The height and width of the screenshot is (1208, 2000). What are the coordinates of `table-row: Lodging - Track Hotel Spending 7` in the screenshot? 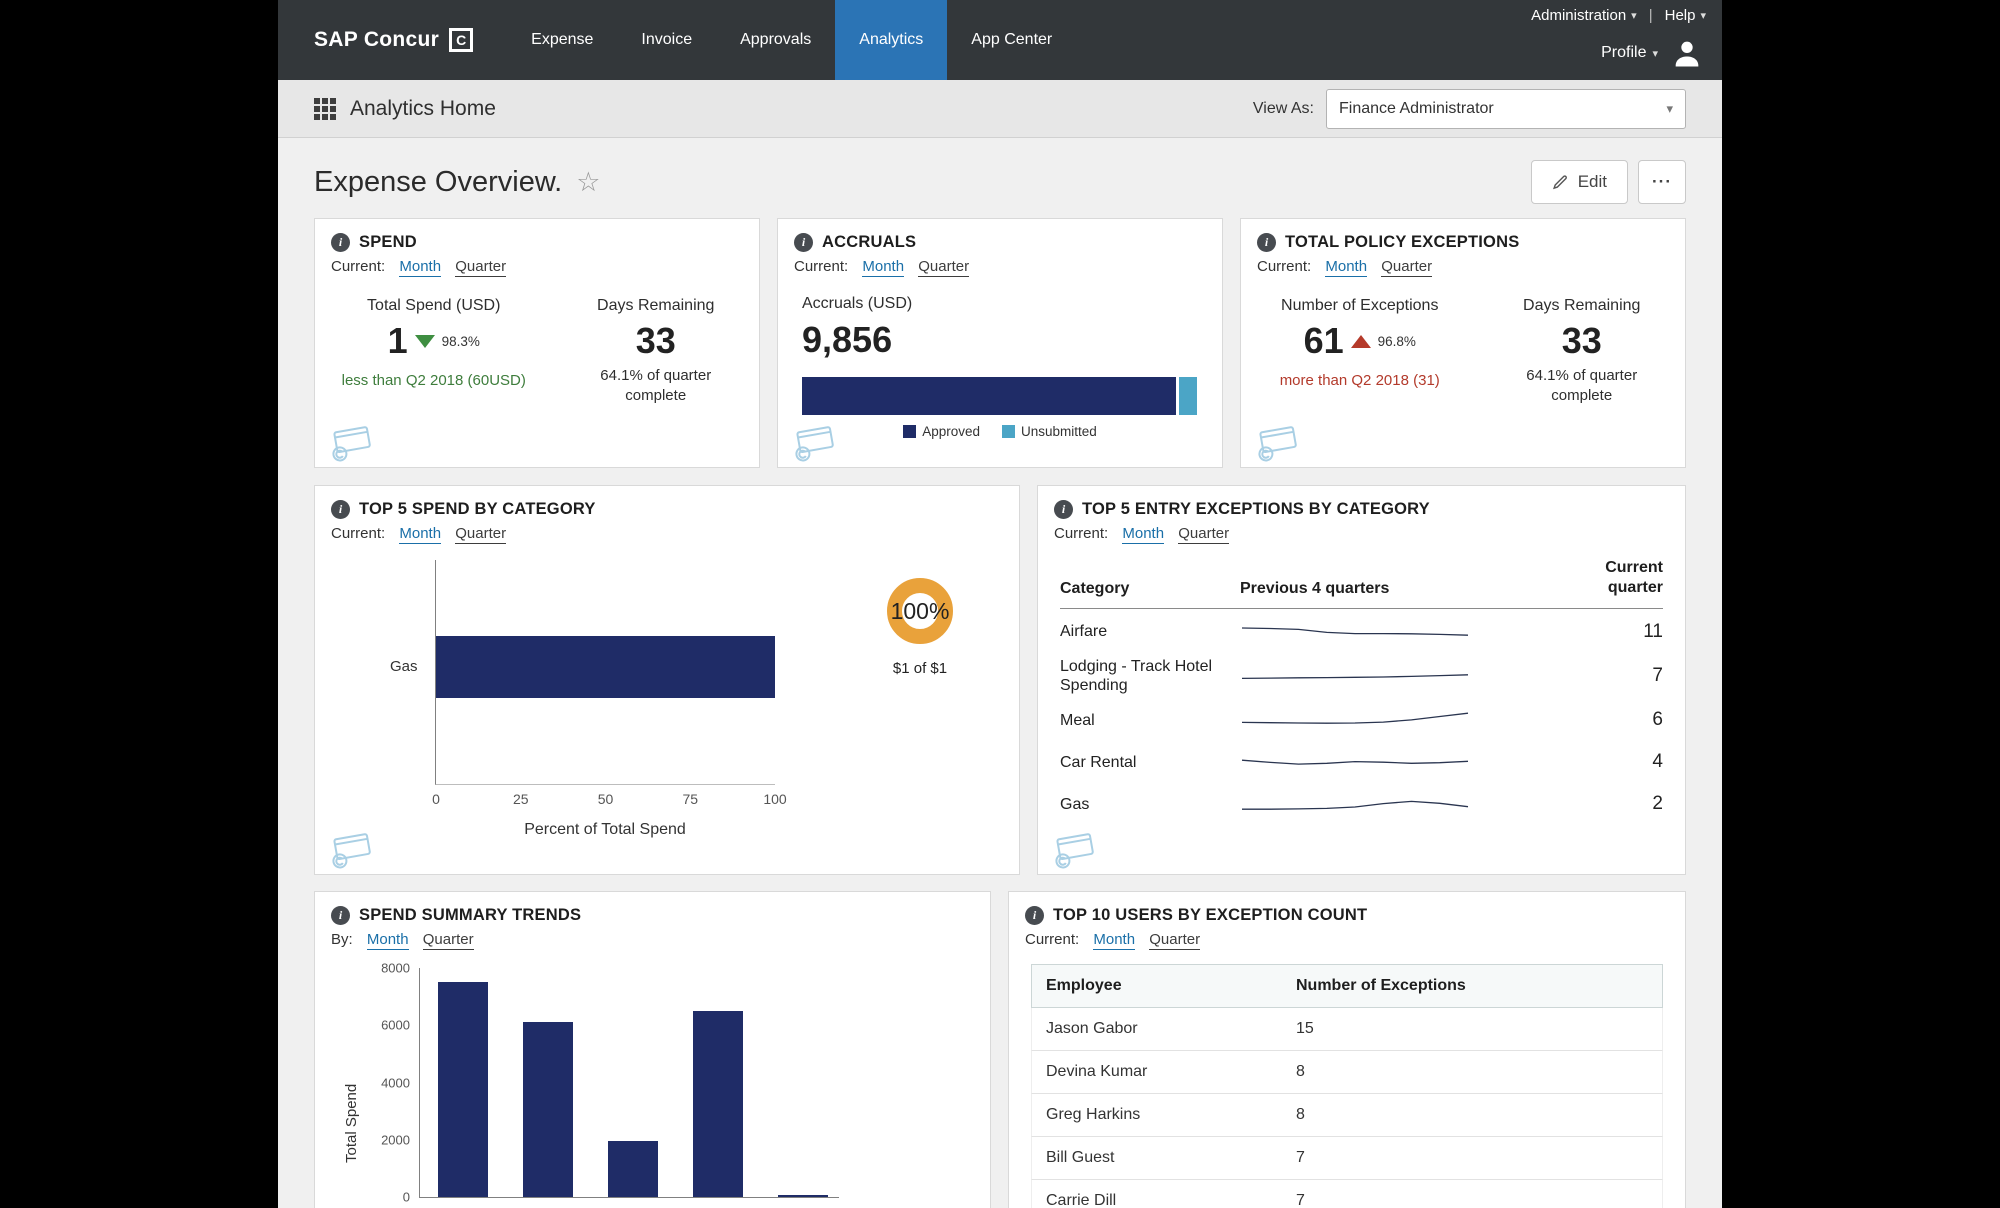 It's located at (1361, 674).